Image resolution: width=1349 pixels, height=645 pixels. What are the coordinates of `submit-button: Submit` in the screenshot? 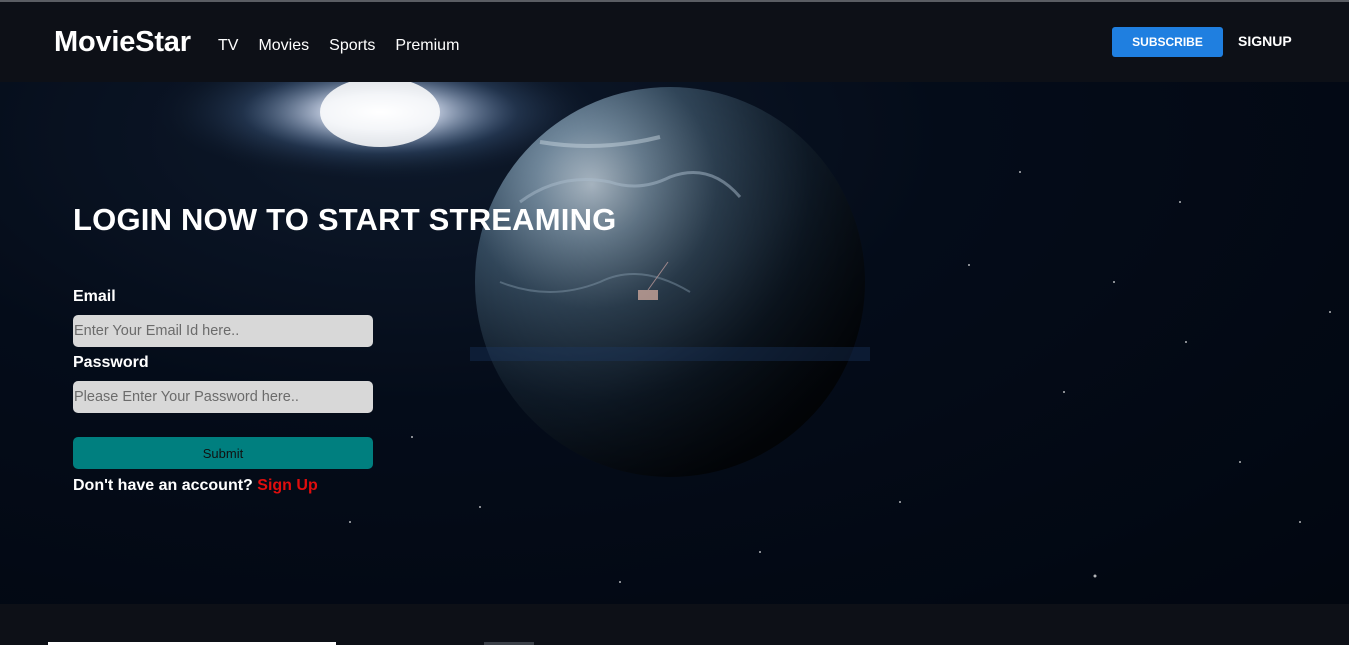 It's located at (223, 453).